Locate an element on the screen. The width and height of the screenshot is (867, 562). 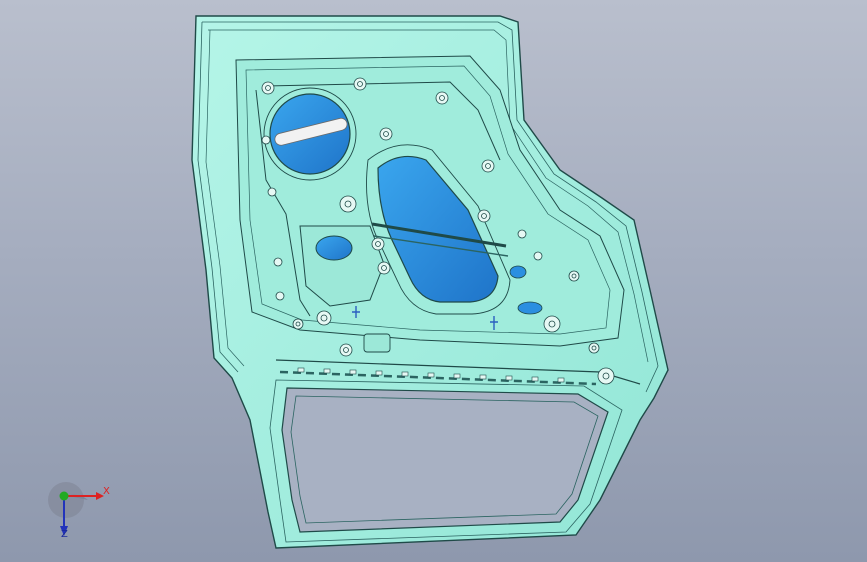
handle-slot is located at coordinates (377, 343).